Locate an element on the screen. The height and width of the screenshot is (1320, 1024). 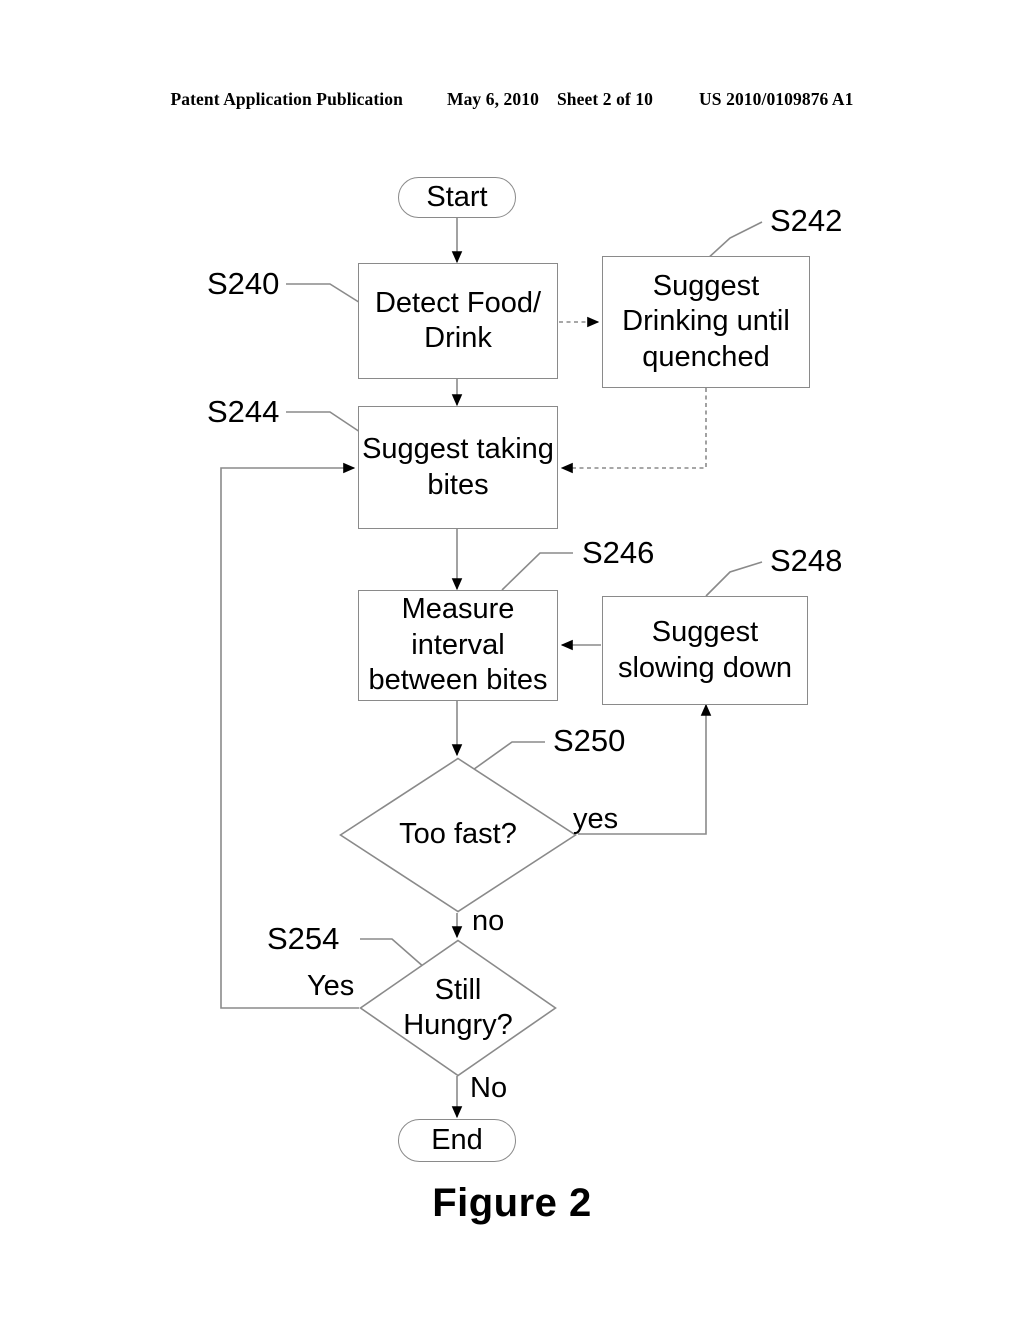
reference-numeral-s246: S246 is located at coordinates (618, 553).